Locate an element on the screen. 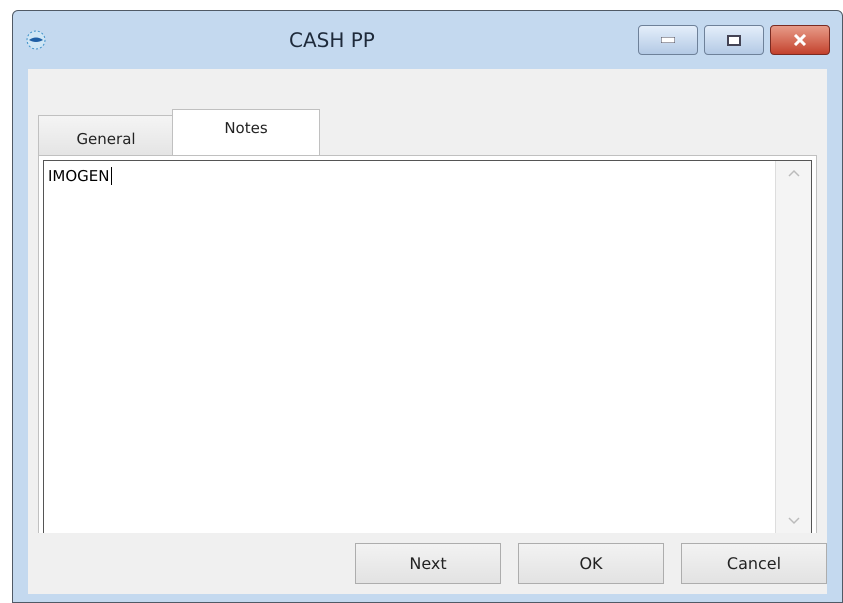 This screenshot has width=843, height=603. maximize-icon is located at coordinates (734, 40).